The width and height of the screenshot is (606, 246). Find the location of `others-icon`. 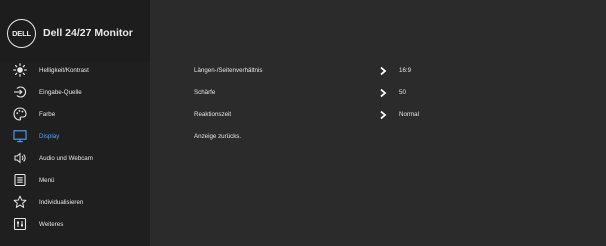

others-icon is located at coordinates (20, 224).